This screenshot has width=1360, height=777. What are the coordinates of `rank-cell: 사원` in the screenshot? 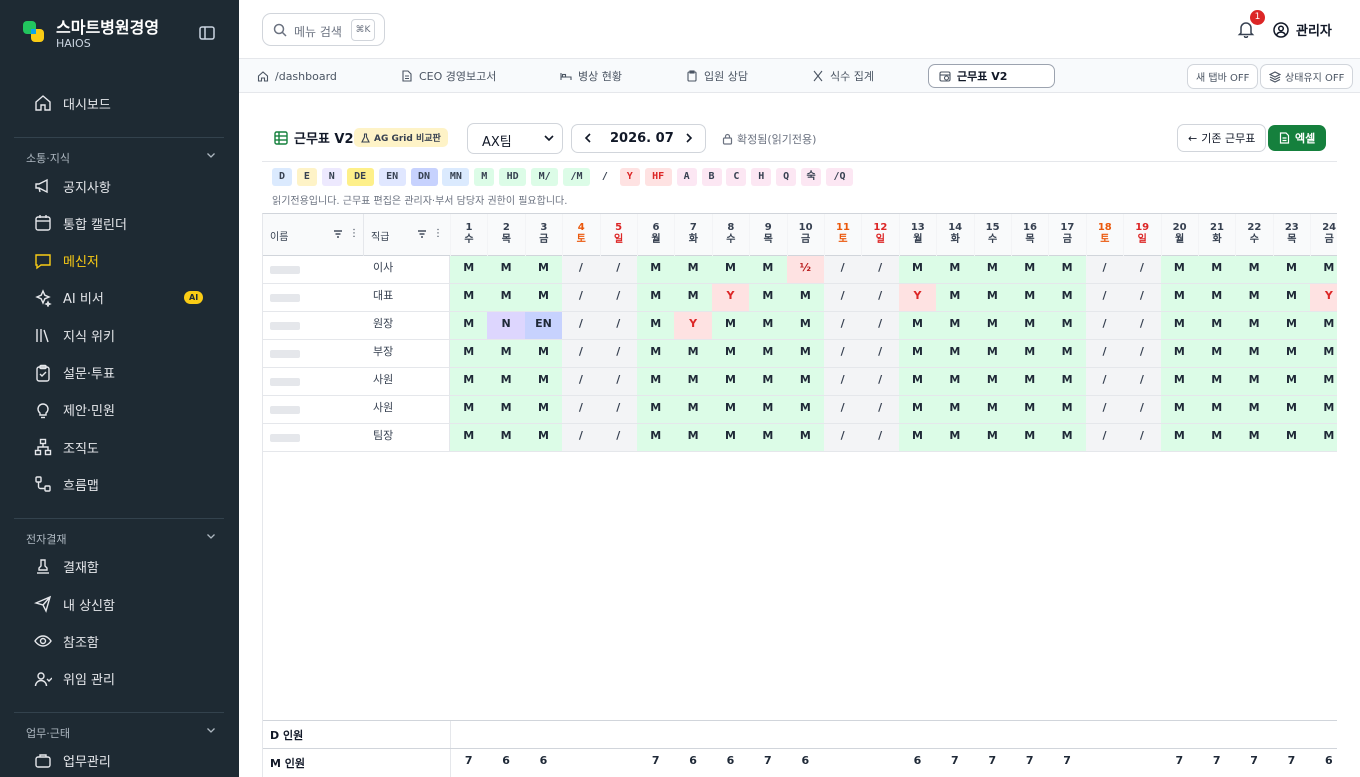 It's located at (406, 382).